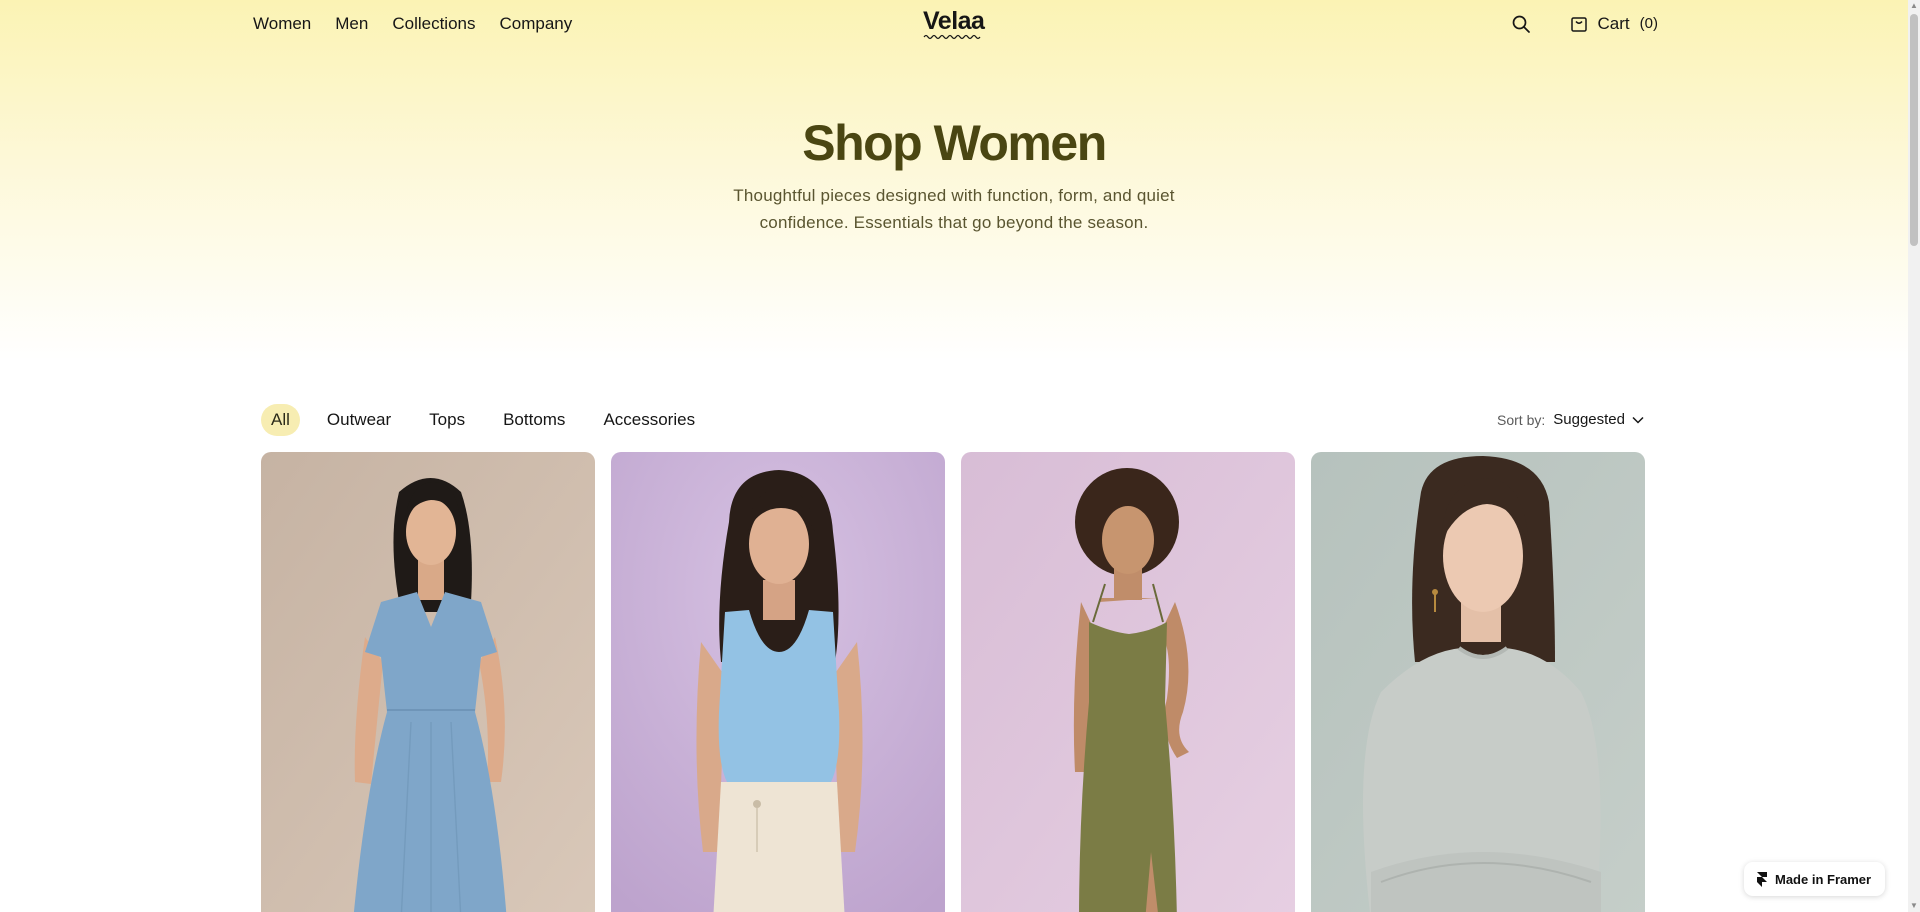 The height and width of the screenshot is (912, 1920). Describe the element at coordinates (1521, 420) in the screenshot. I see `sort-label: Sort by:` at that location.